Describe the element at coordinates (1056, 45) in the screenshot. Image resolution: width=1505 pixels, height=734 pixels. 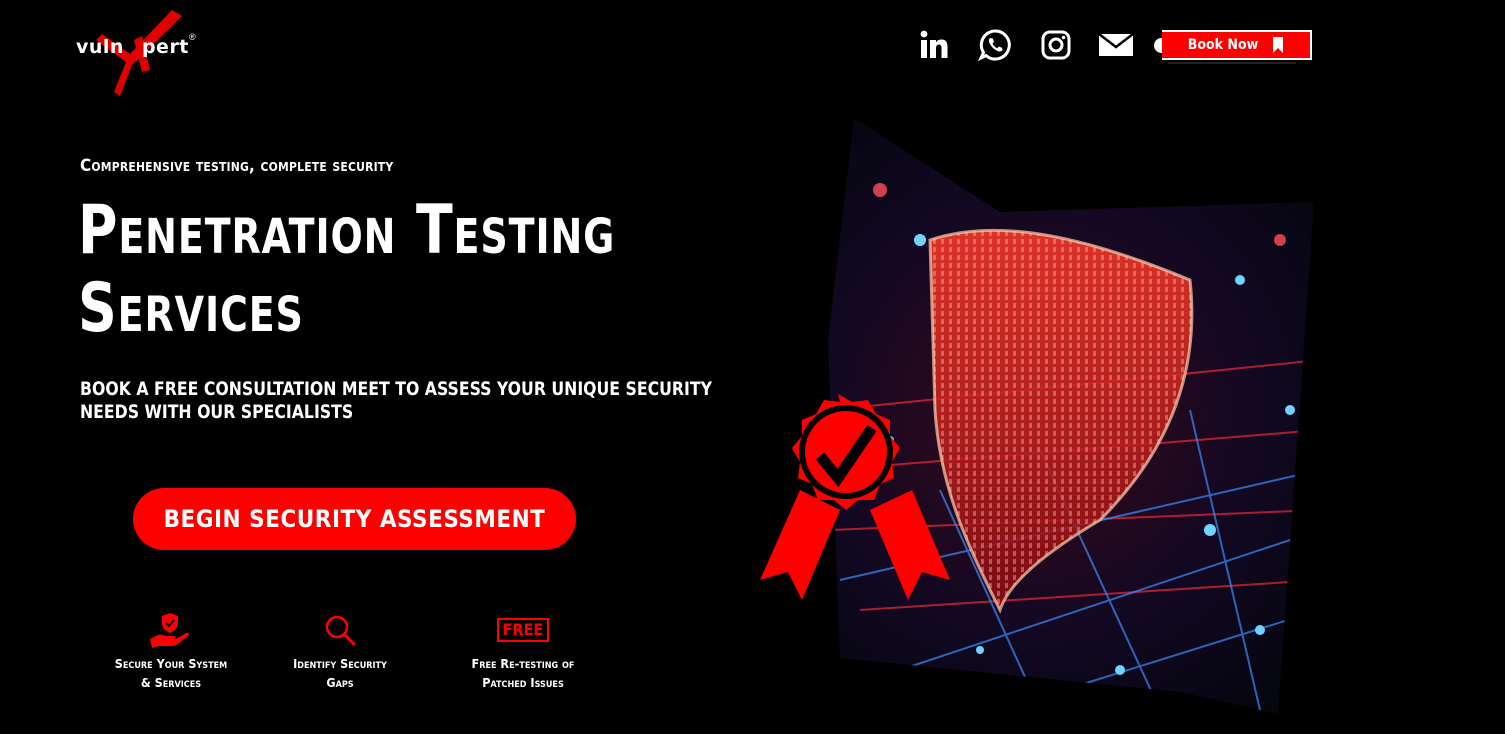
I see `instagram-icon` at that location.